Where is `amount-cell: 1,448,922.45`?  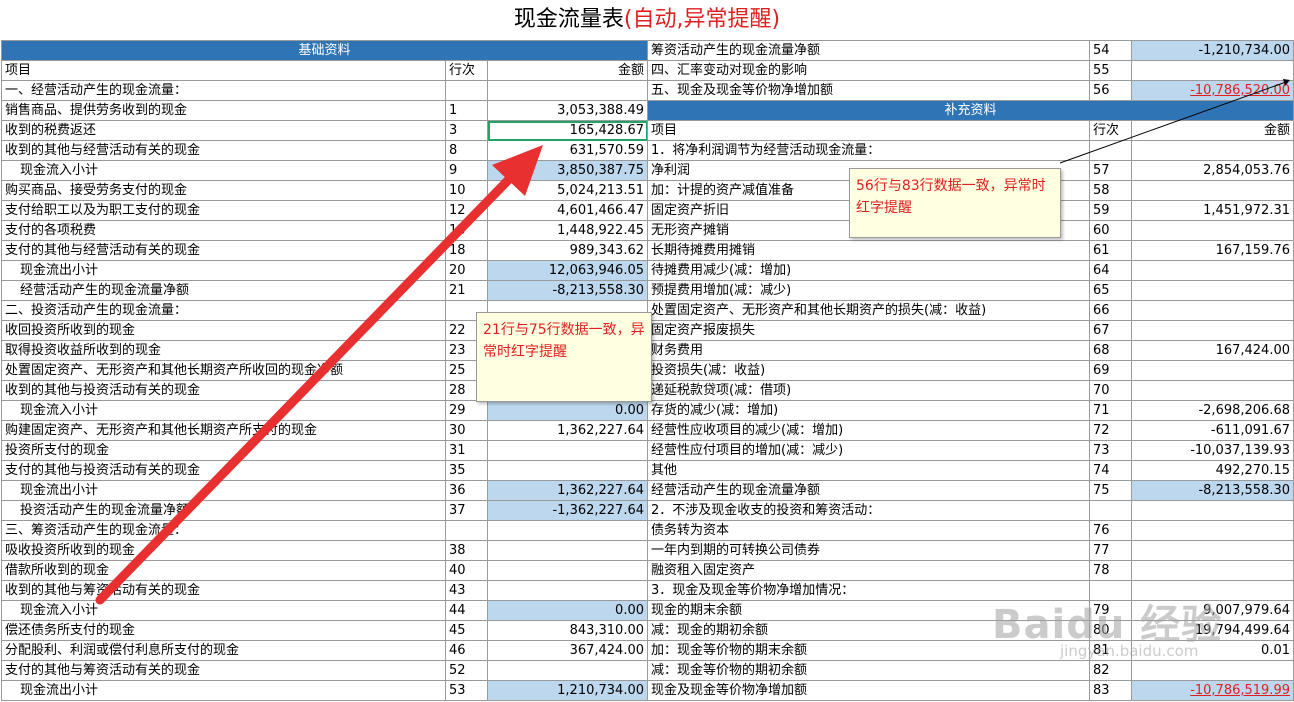 amount-cell: 1,448,922.45 is located at coordinates (567, 230).